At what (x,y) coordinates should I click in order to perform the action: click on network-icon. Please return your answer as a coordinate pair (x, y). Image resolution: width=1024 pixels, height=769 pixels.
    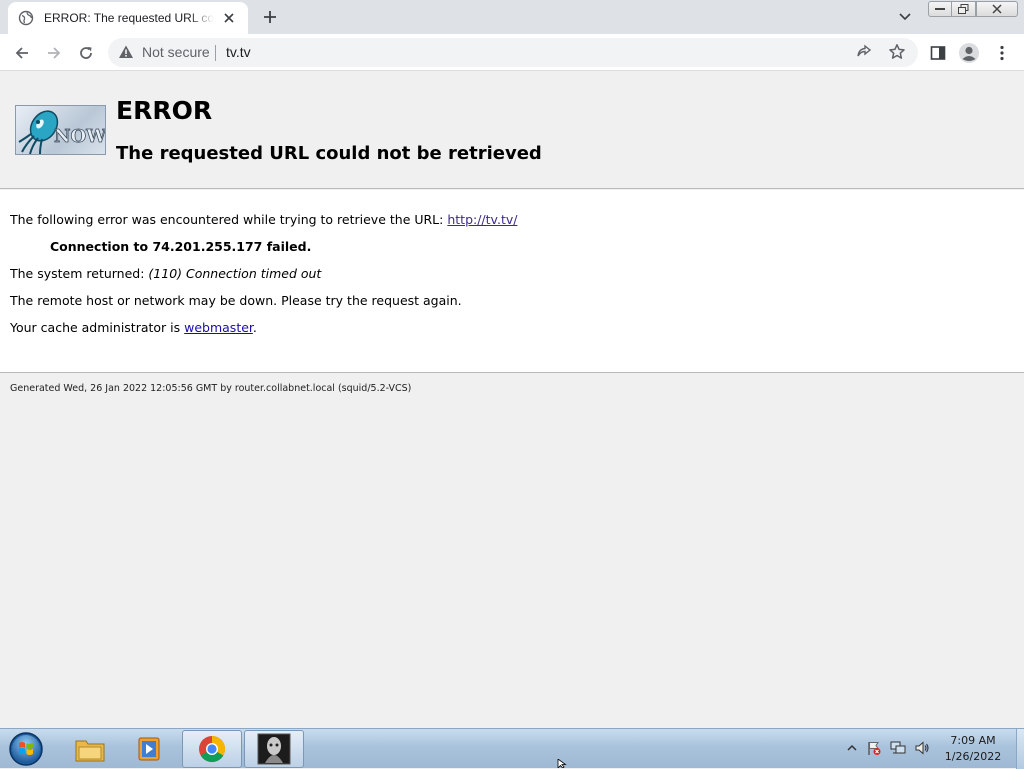
    Looking at the image, I should click on (898, 748).